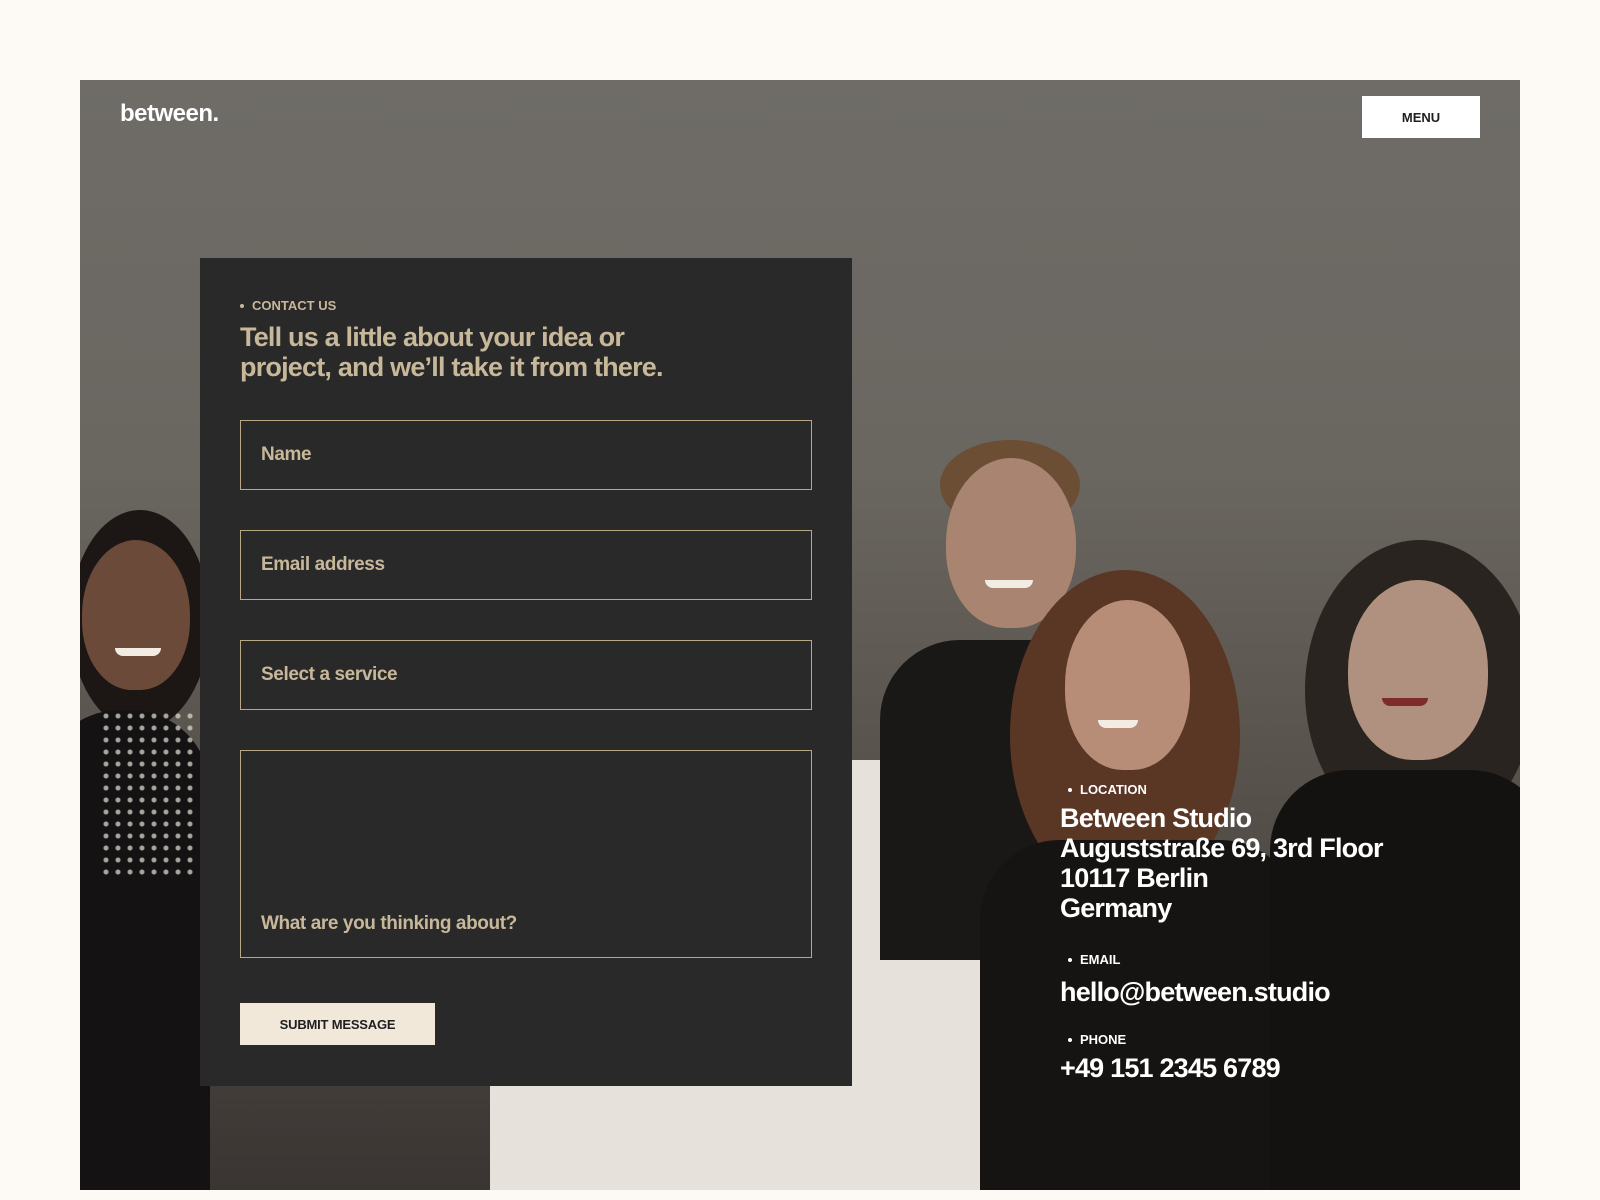 The width and height of the screenshot is (1600, 1200). Describe the element at coordinates (526, 455) in the screenshot. I see `name-input: Name` at that location.